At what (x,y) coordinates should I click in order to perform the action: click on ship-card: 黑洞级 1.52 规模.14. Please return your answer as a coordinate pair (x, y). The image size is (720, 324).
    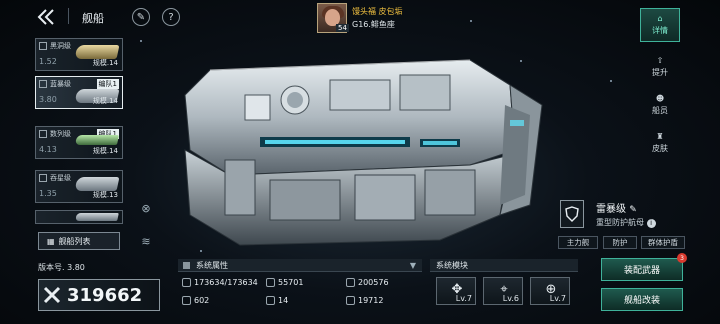
    Looking at the image, I should click on (79, 54).